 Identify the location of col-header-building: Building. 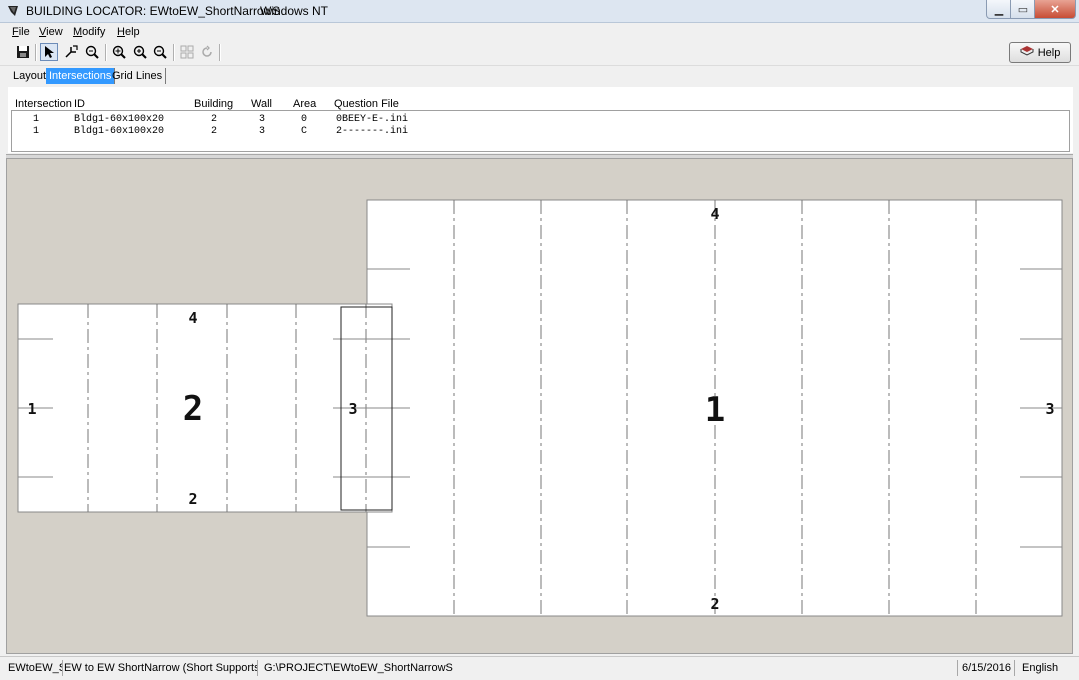
(213, 104).